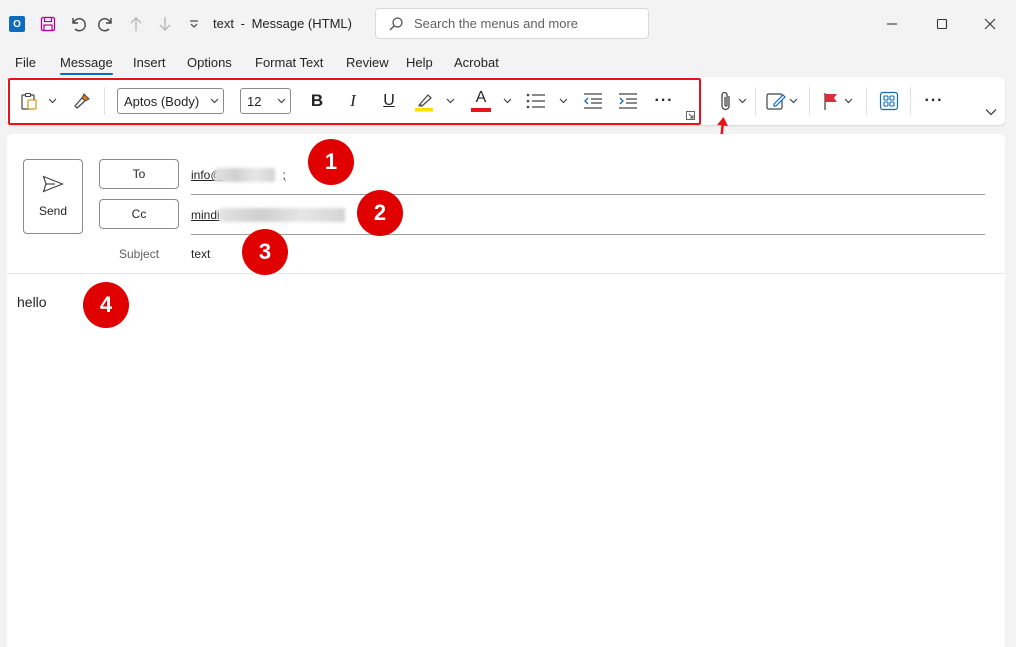 The width and height of the screenshot is (1016, 647). What do you see at coordinates (848, 101) in the screenshot?
I see `flag-chevron-icon` at bounding box center [848, 101].